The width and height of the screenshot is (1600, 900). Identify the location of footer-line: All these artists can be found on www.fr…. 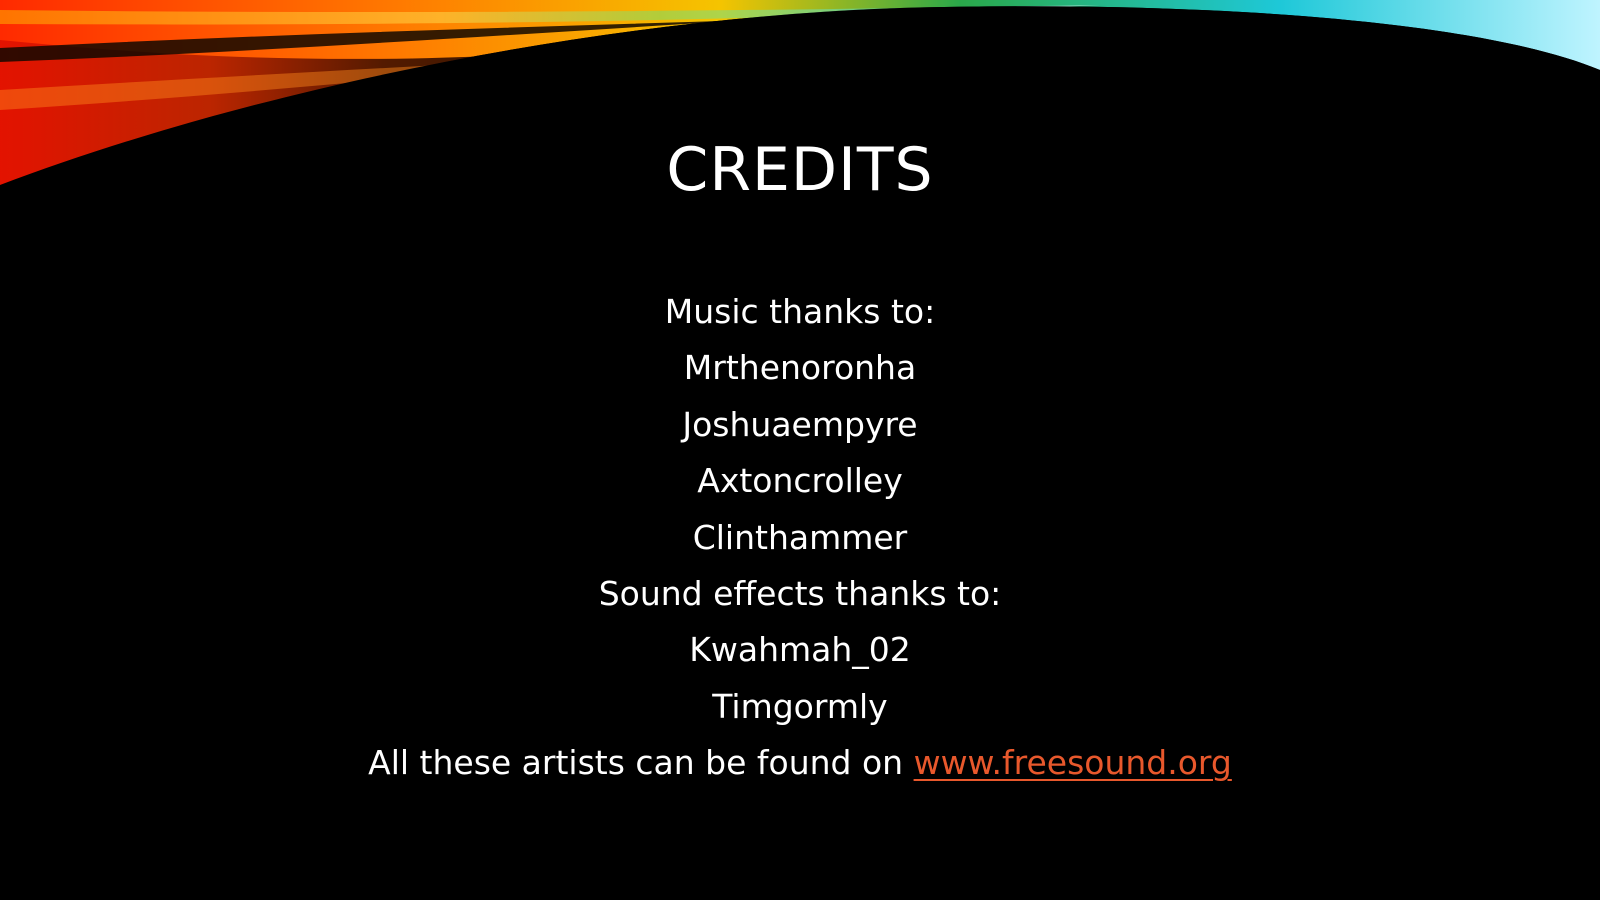
(800, 771).